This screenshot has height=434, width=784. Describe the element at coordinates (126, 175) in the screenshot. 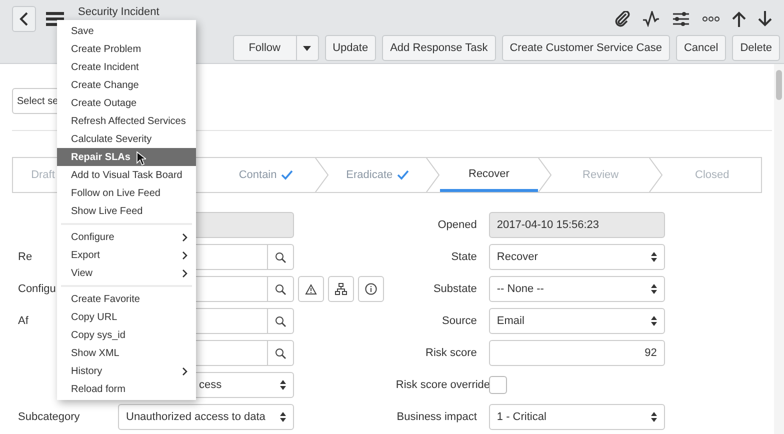

I see `menu-item: Add to Visual Task Board` at that location.